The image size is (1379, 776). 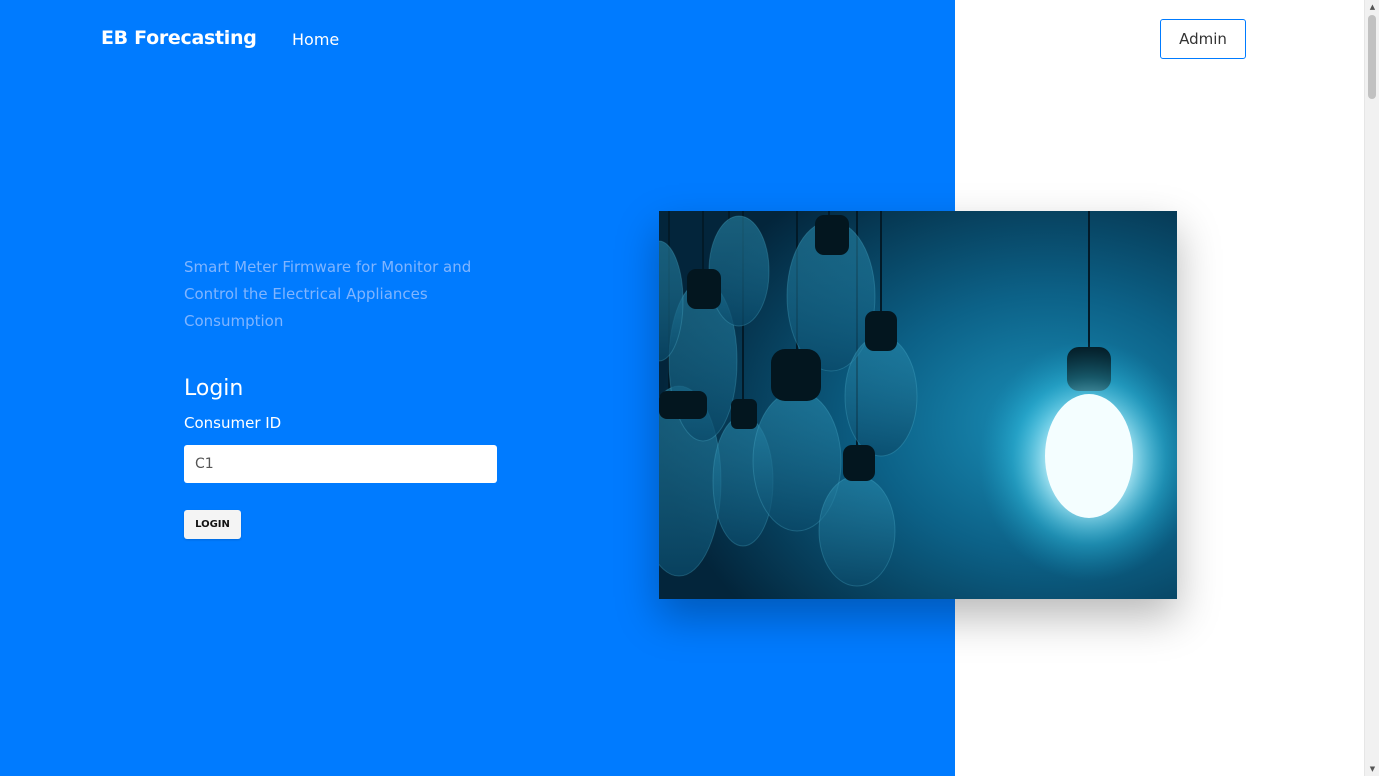 I want to click on login-title: Login, so click(x=214, y=388).